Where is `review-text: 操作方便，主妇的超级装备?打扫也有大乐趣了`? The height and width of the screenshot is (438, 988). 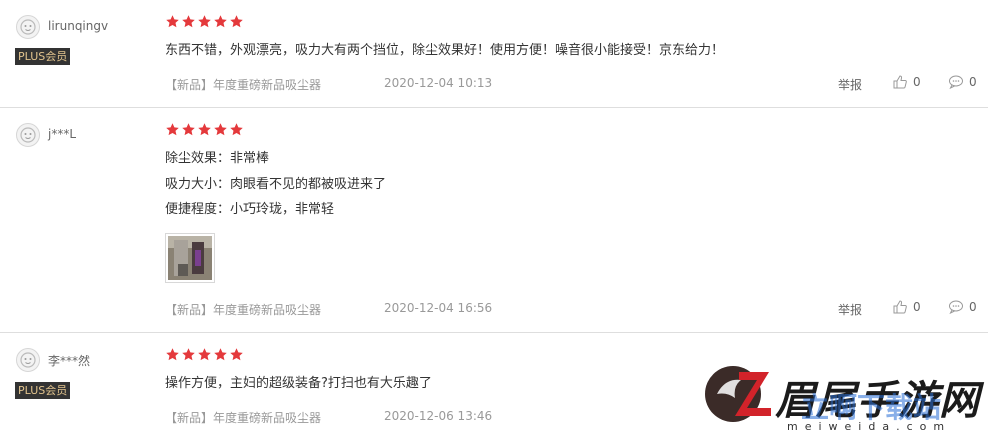 review-text: 操作方便，主妇的超级装备?打扫也有大乐趣了 is located at coordinates (298, 383).